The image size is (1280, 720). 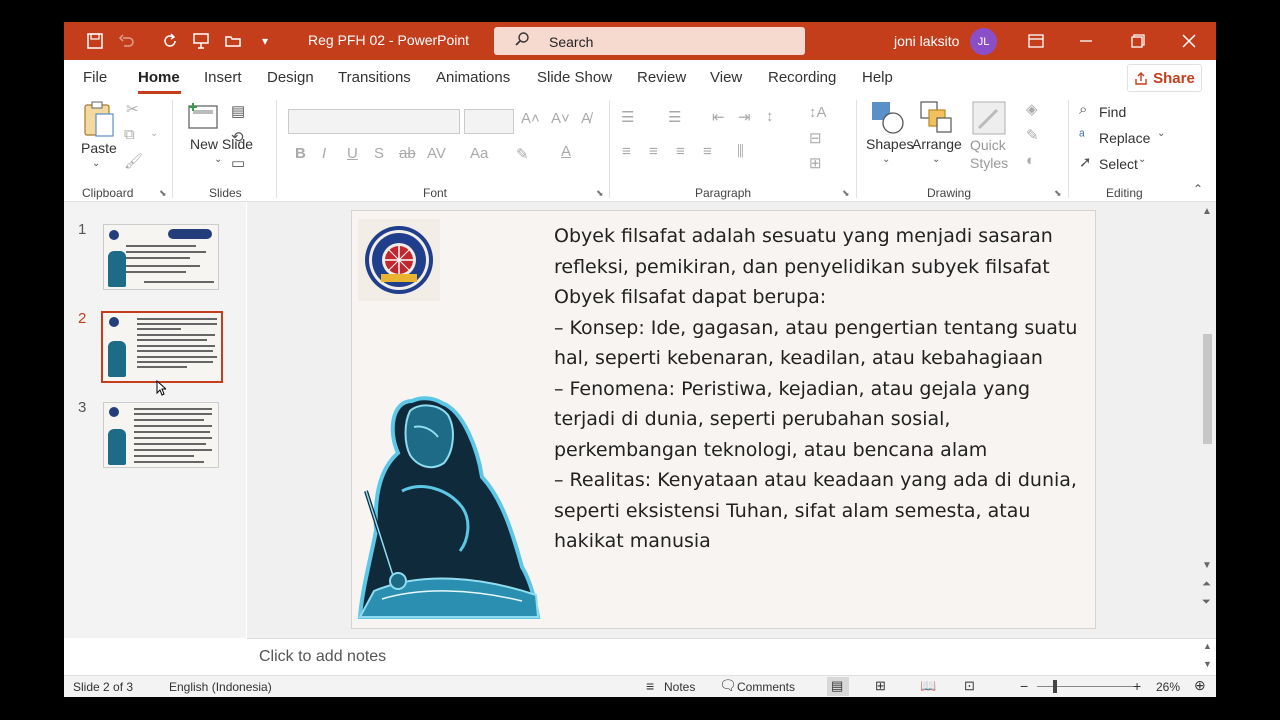 I want to click on tab-file: File, so click(x=95, y=77).